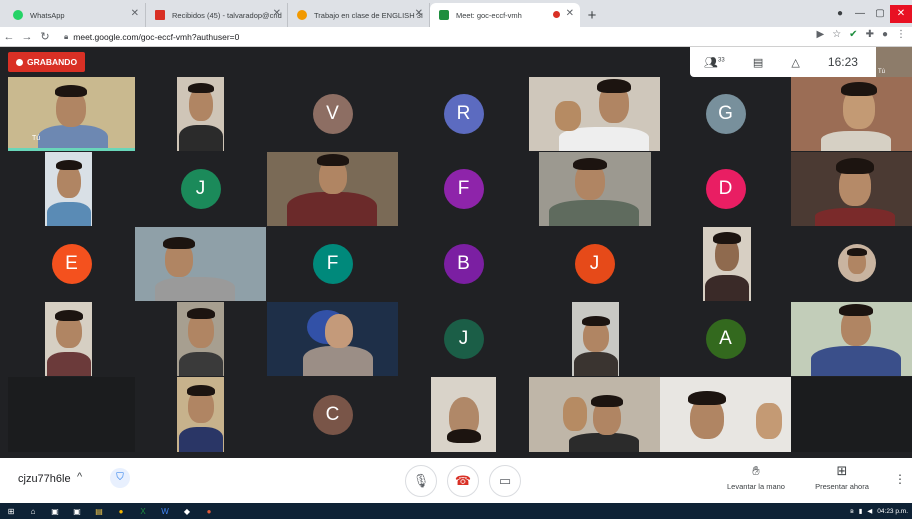 The height and width of the screenshot is (519, 912). What do you see at coordinates (19, 62) in the screenshot?
I see `record-dot-icon` at bounding box center [19, 62].